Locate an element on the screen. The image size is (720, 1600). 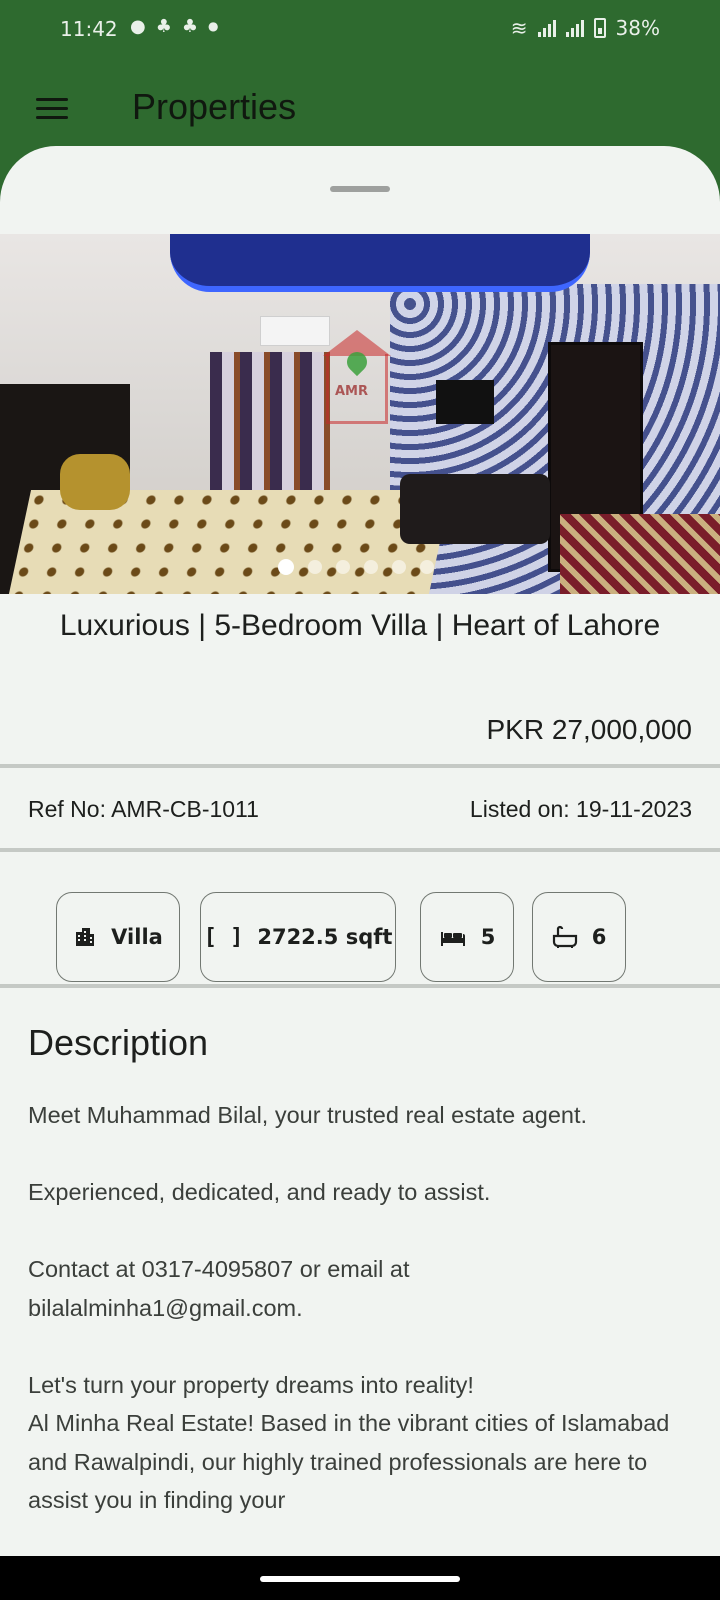
notification-icons: ● ♣ ♣ ● is located at coordinates (174, 26).